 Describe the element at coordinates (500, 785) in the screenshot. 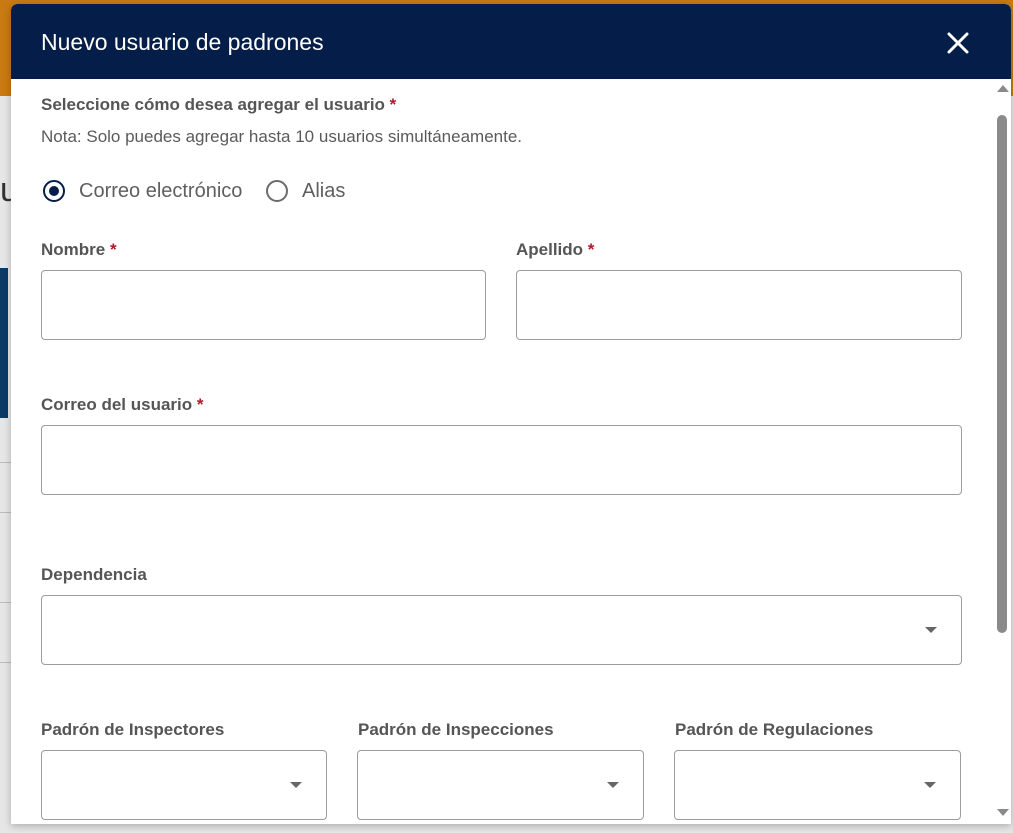

I see `padron-inspecciones-select` at that location.